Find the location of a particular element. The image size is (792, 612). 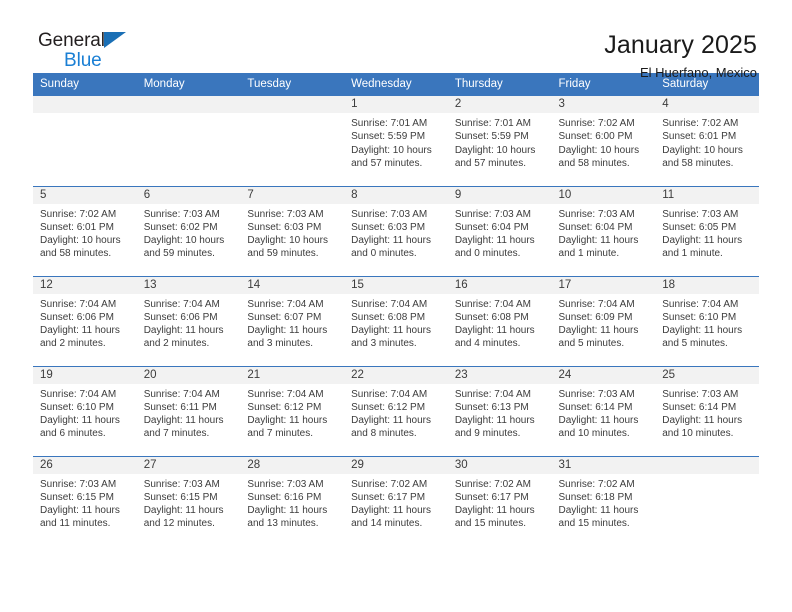

sunset-text: Sunset: 6:16 PM is located at coordinates (284, 497).